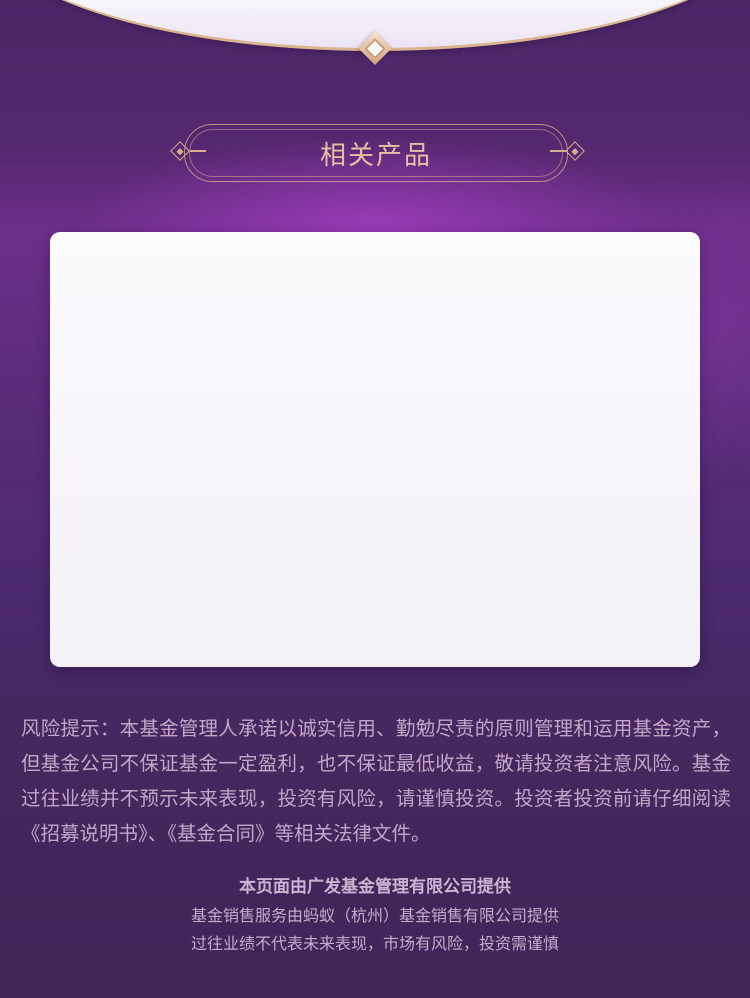  I want to click on footer-provider: 本页面由广发基金管理有限公司提供, so click(375, 887).